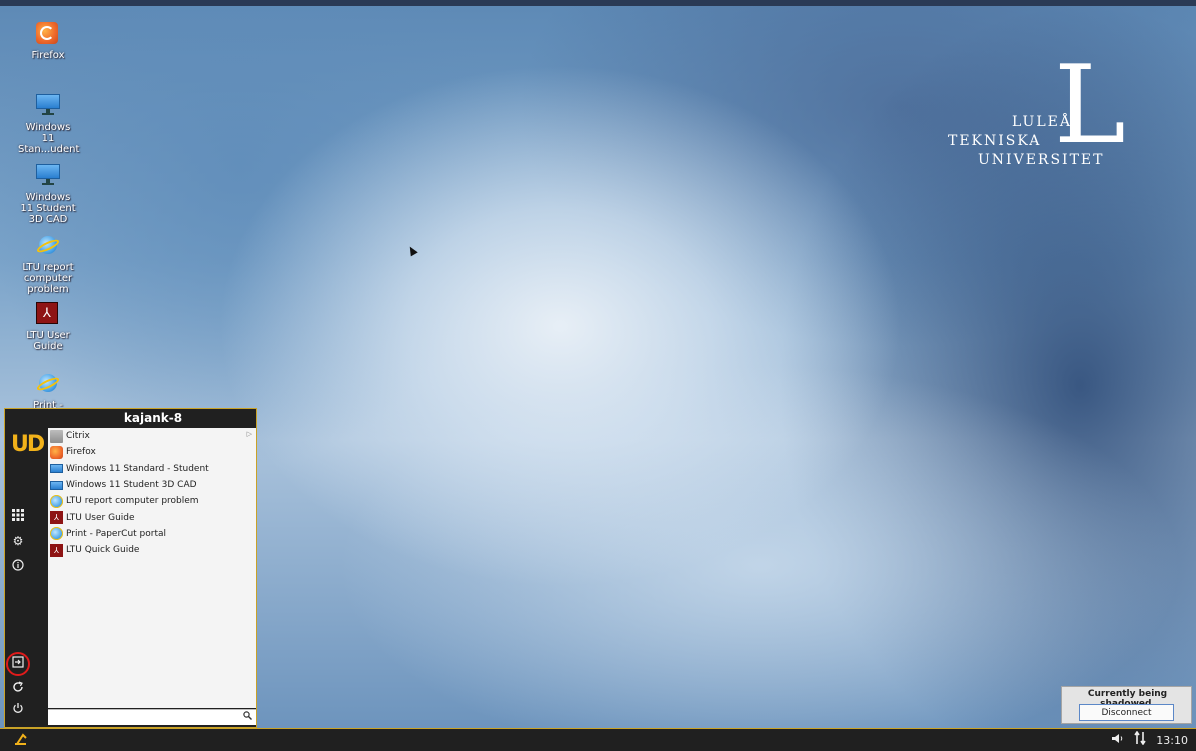  I want to click on menu-item-windows-11-standard: Windows 11 Standard - Student, so click(152, 469).